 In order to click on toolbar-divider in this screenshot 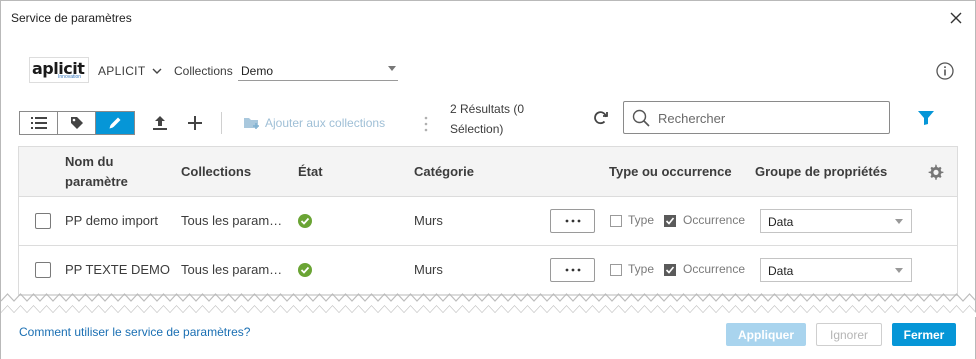, I will do `click(221, 123)`.